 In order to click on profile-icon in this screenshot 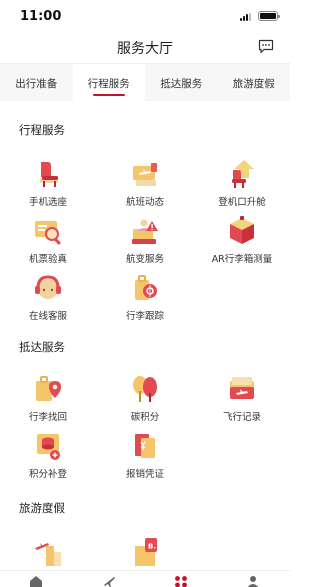, I will do `click(253, 581)`.